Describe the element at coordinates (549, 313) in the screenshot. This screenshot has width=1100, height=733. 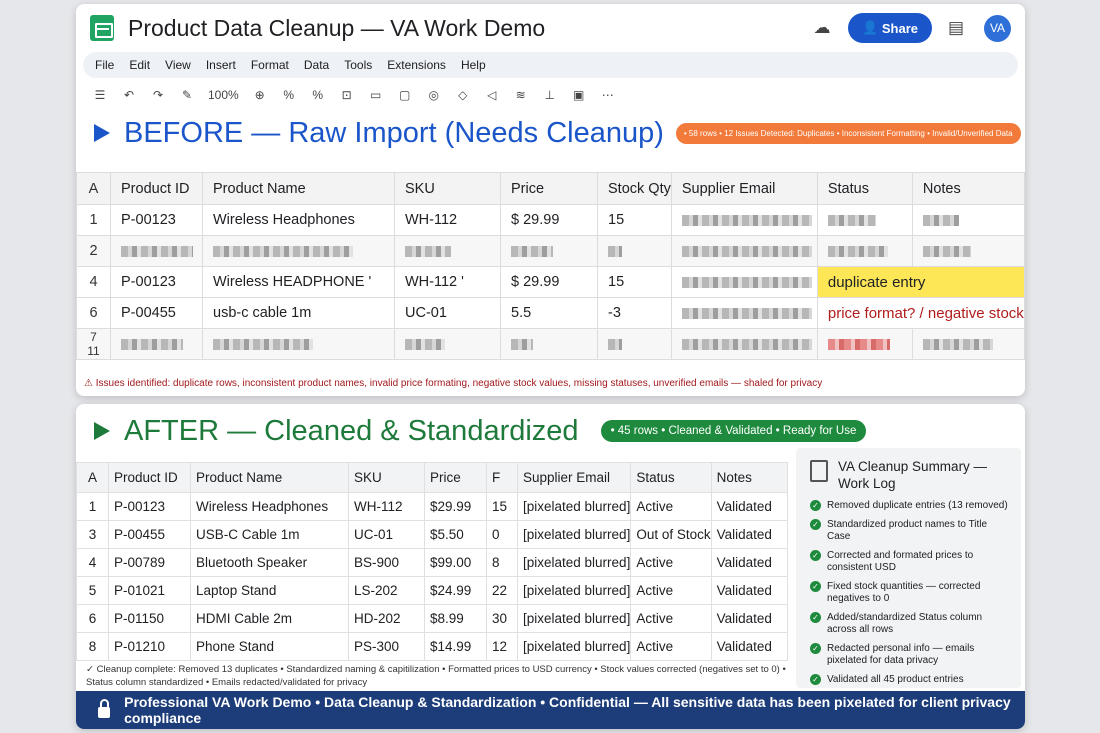
I see `cell: 5.5` at that location.